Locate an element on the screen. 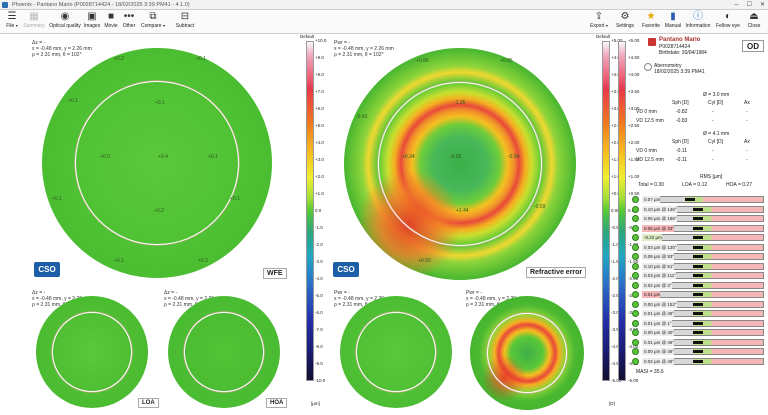  scale-tick-label: -3.0 is located at coordinates (319, 261).